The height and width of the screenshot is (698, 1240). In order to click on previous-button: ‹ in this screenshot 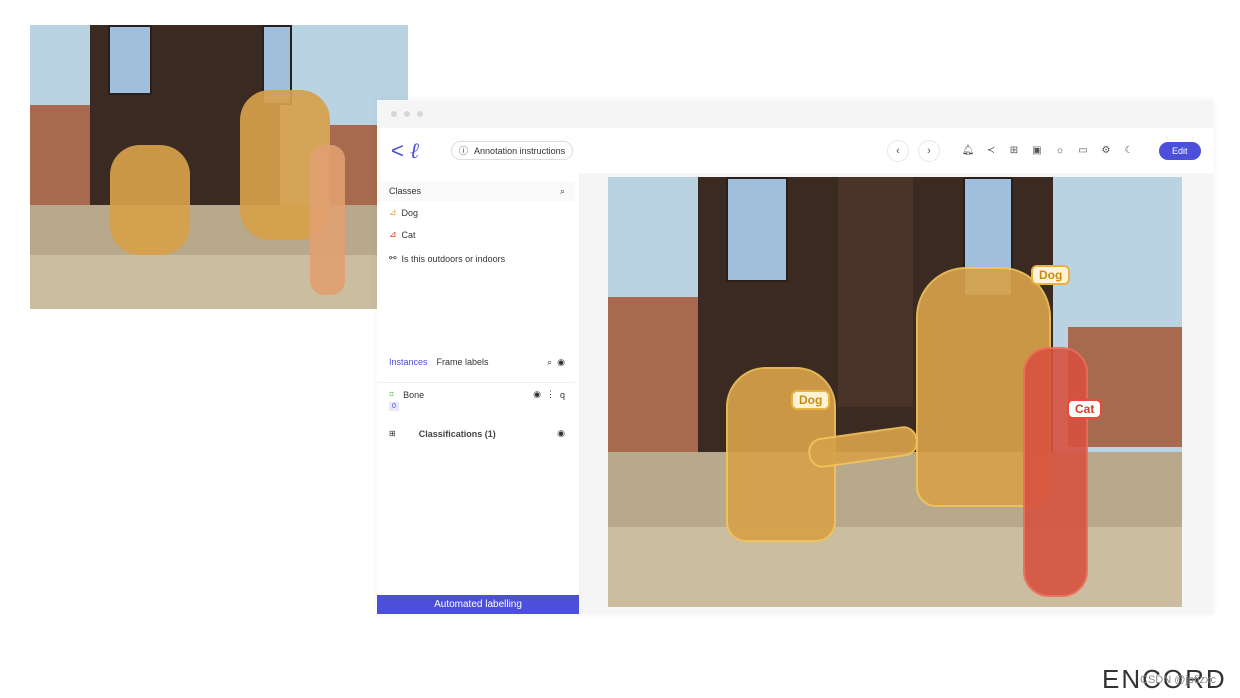, I will do `click(898, 150)`.